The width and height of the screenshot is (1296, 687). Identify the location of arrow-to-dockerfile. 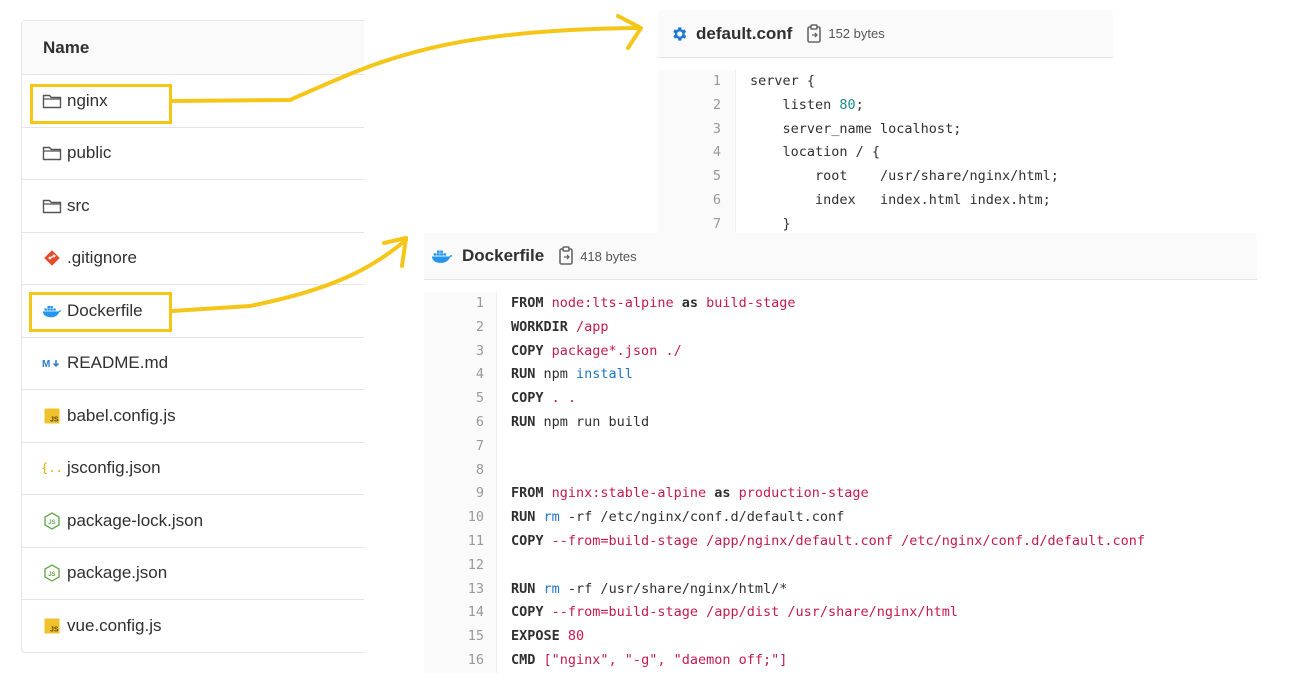
(289, 275).